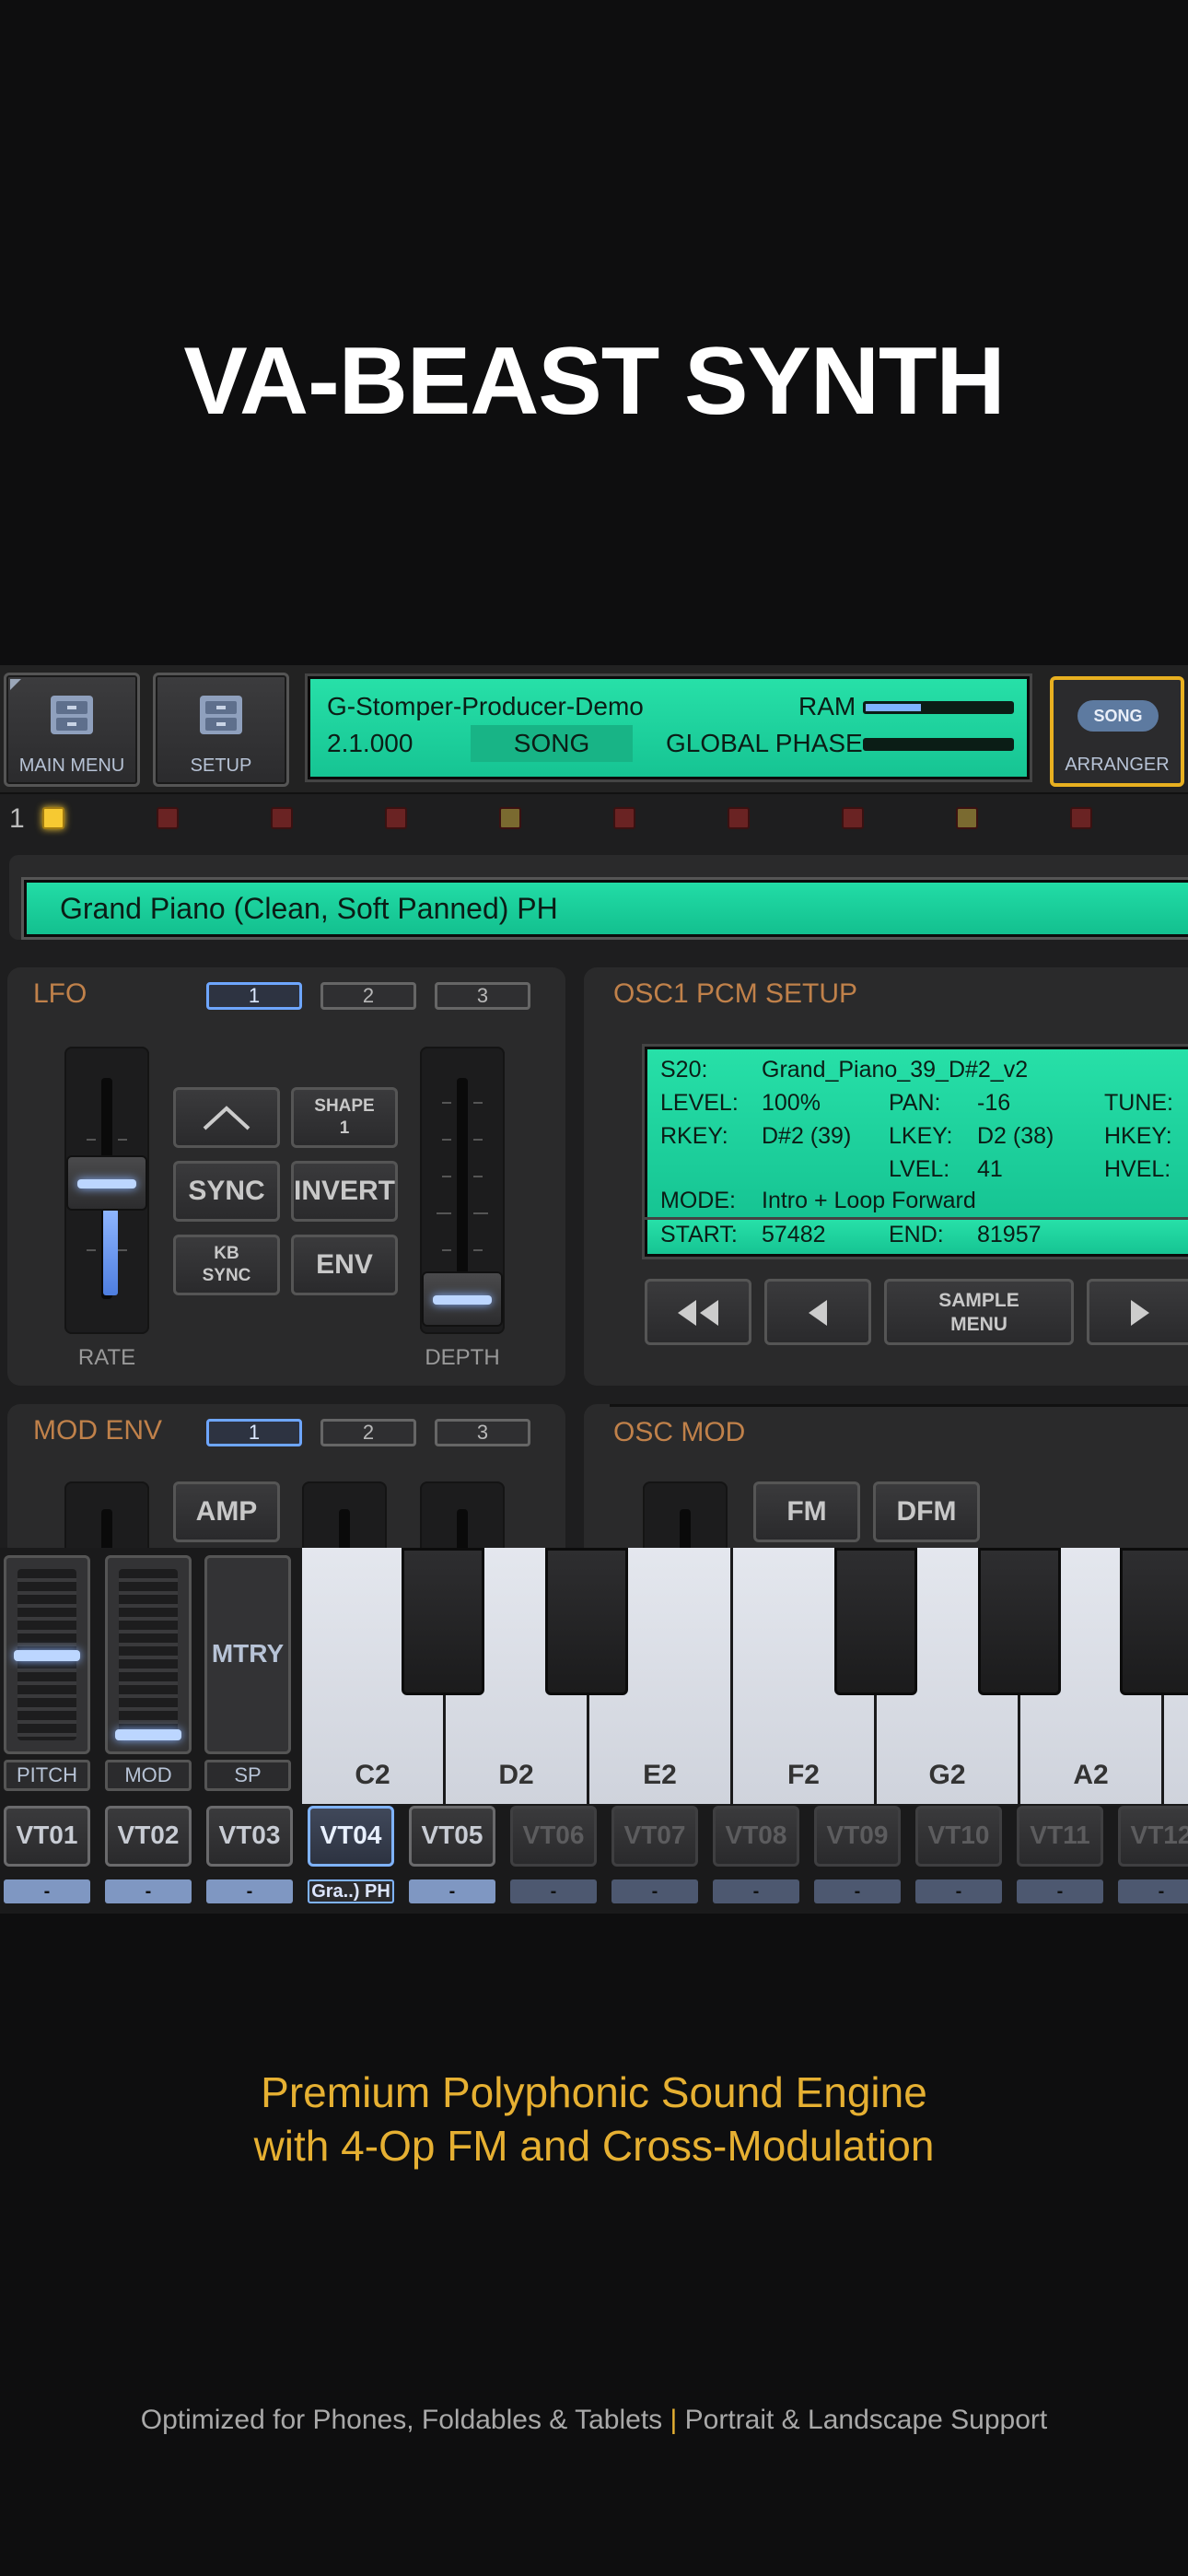  What do you see at coordinates (1153, 1836) in the screenshot?
I see `voice-track-button-12: VT12` at bounding box center [1153, 1836].